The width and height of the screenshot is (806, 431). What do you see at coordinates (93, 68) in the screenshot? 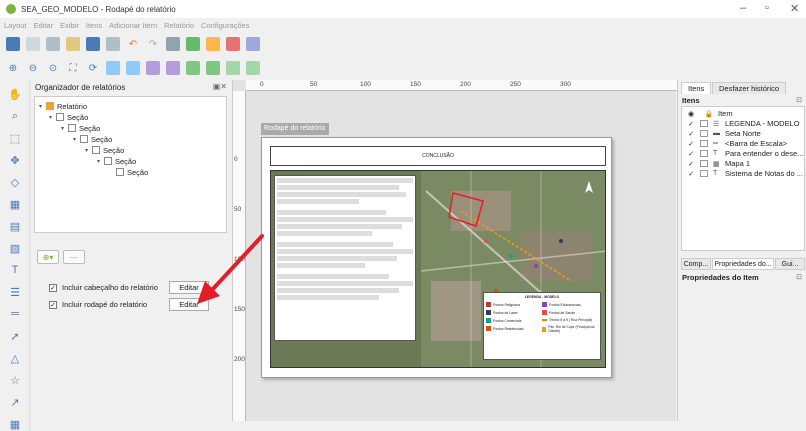
I see `refresh-icon: ⟳` at bounding box center [93, 68].